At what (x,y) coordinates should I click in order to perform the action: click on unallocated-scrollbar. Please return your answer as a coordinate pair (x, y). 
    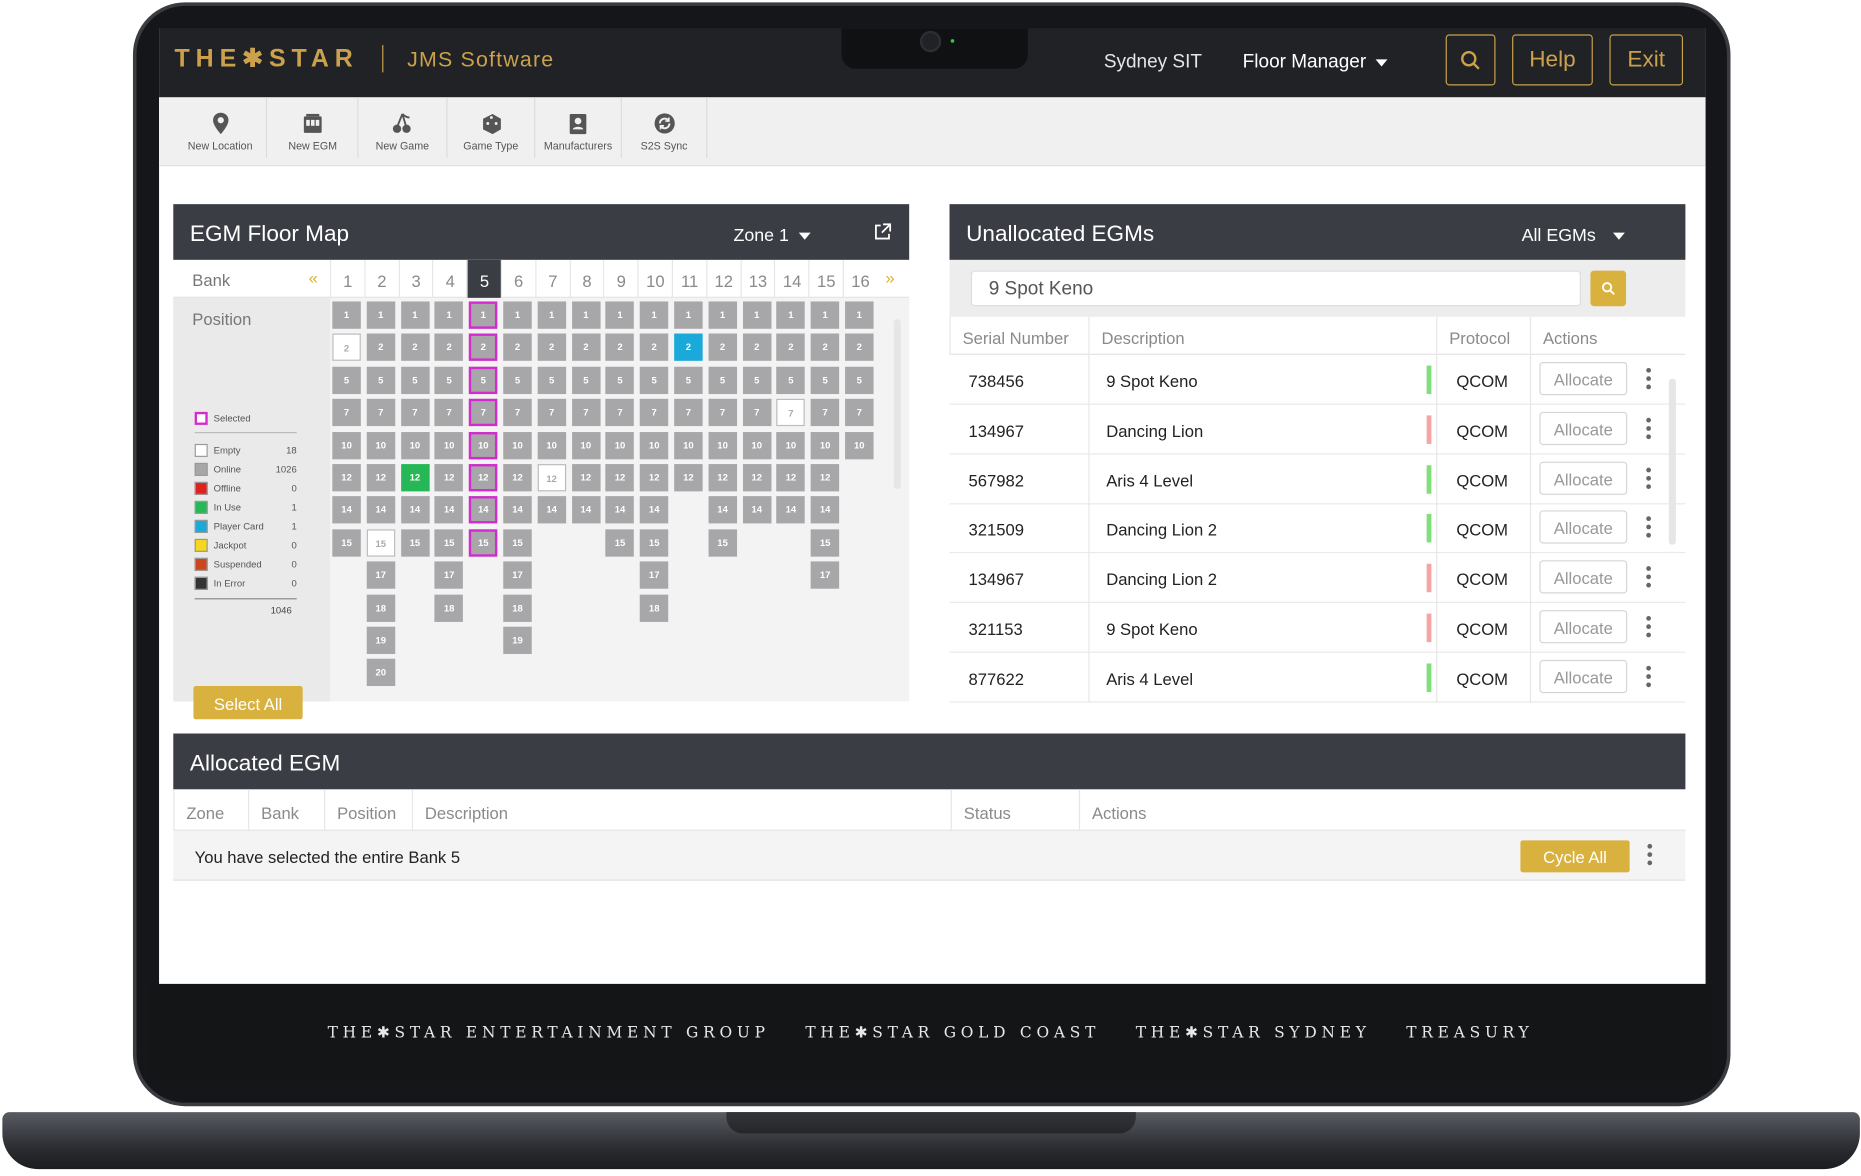
    Looking at the image, I should click on (1672, 461).